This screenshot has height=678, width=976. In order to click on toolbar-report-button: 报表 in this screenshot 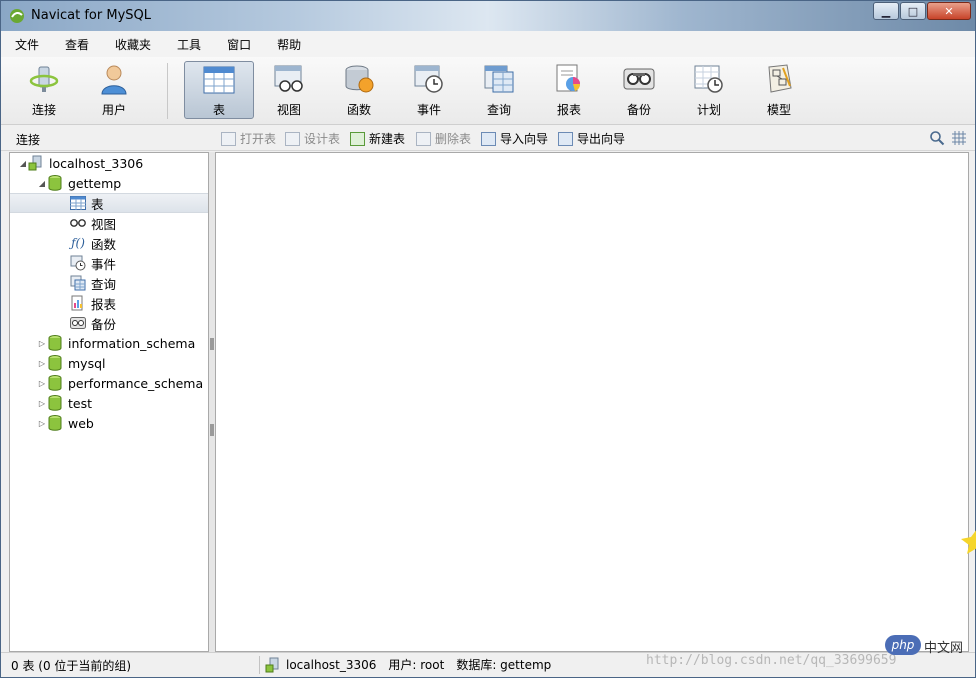, I will do `click(569, 90)`.